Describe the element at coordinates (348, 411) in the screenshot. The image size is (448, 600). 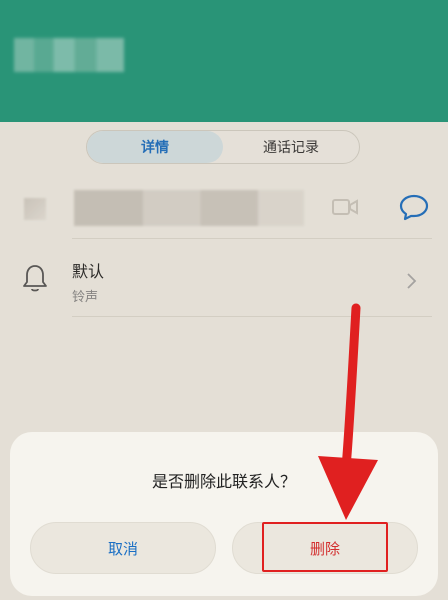
I see `red-arrow-annotation` at that location.